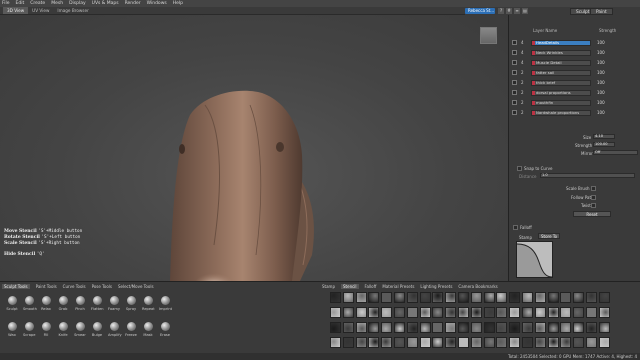  Describe the element at coordinates (371, 286) in the screenshot. I see `tab-falloff: Falloff` at that location.